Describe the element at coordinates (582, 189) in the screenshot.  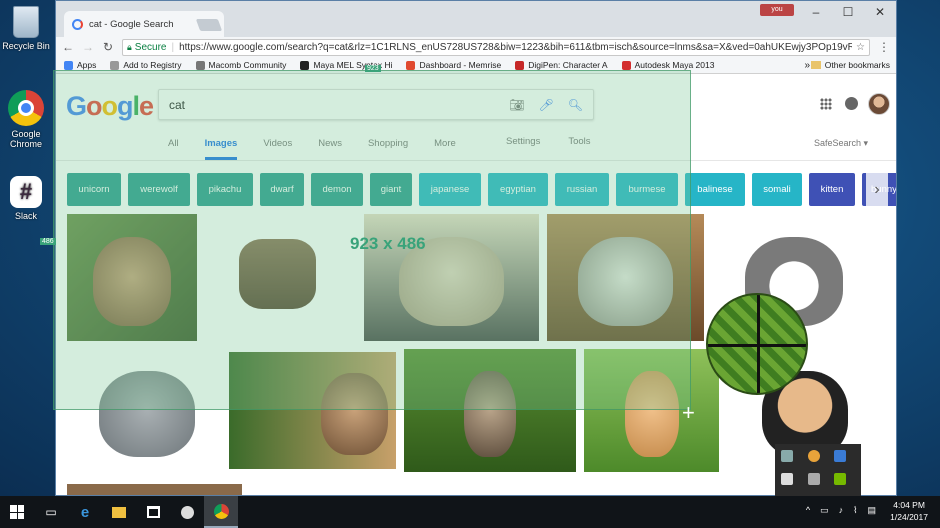
I see `related-chip-russian: russian` at that location.